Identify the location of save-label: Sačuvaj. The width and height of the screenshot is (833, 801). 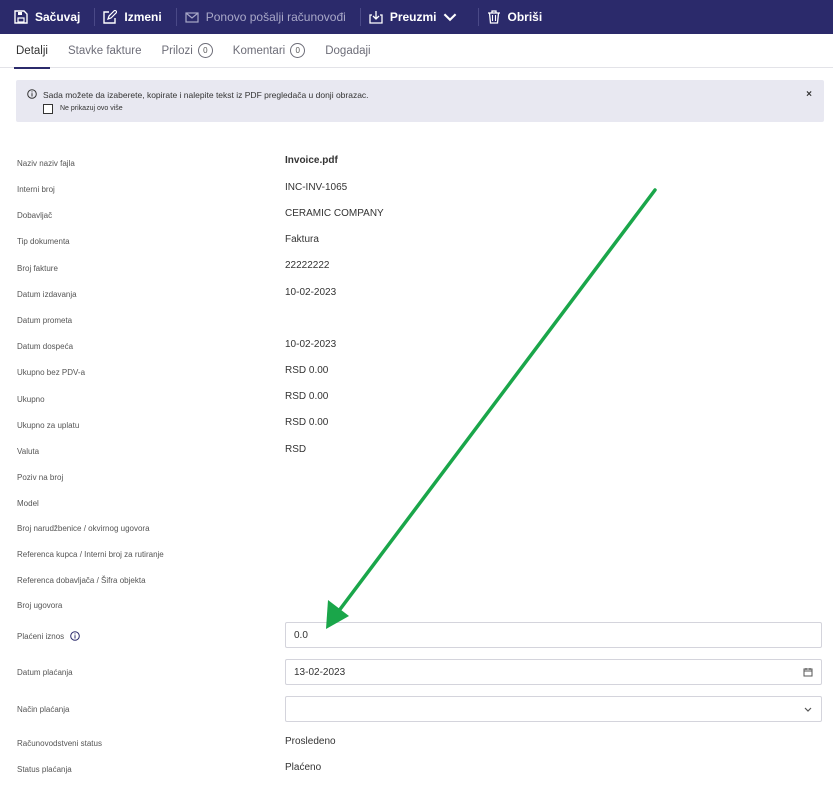
(58, 17).